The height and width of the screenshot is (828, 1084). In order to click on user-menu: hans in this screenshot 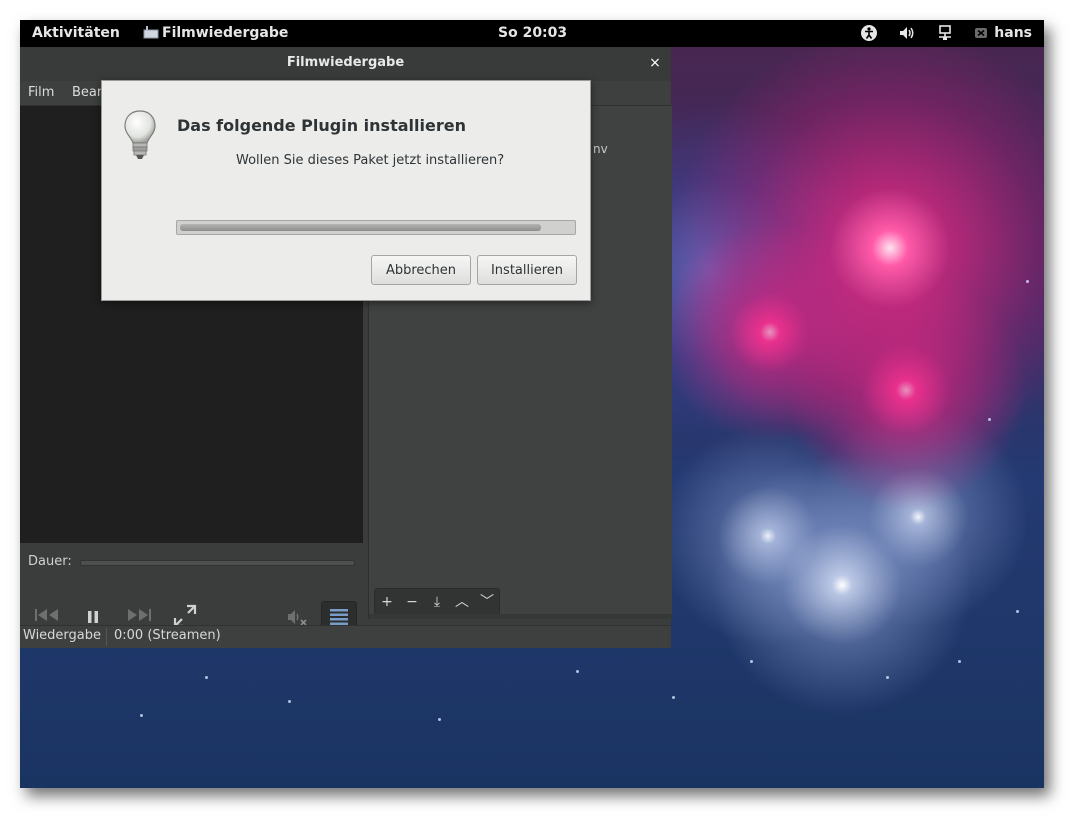, I will do `click(1003, 33)`.